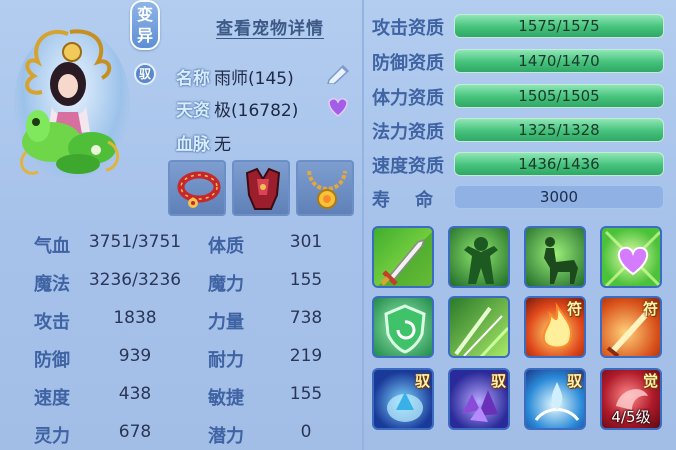 Image resolution: width=676 pixels, height=450 pixels. Describe the element at coordinates (226, 322) in the screenshot. I see `stat-label: 力量` at that location.